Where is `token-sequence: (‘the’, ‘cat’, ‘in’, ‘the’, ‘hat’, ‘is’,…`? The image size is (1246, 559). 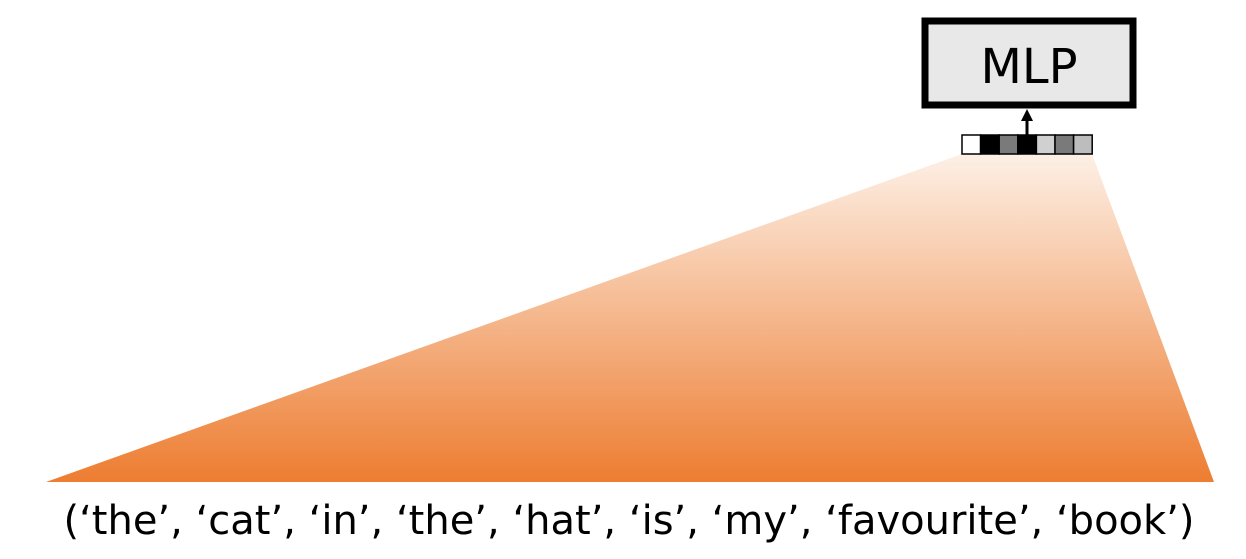
token-sequence: (‘the’, ‘cat’, ‘in’, ‘the’, ‘hat’, ‘is’,… is located at coordinates (628, 521).